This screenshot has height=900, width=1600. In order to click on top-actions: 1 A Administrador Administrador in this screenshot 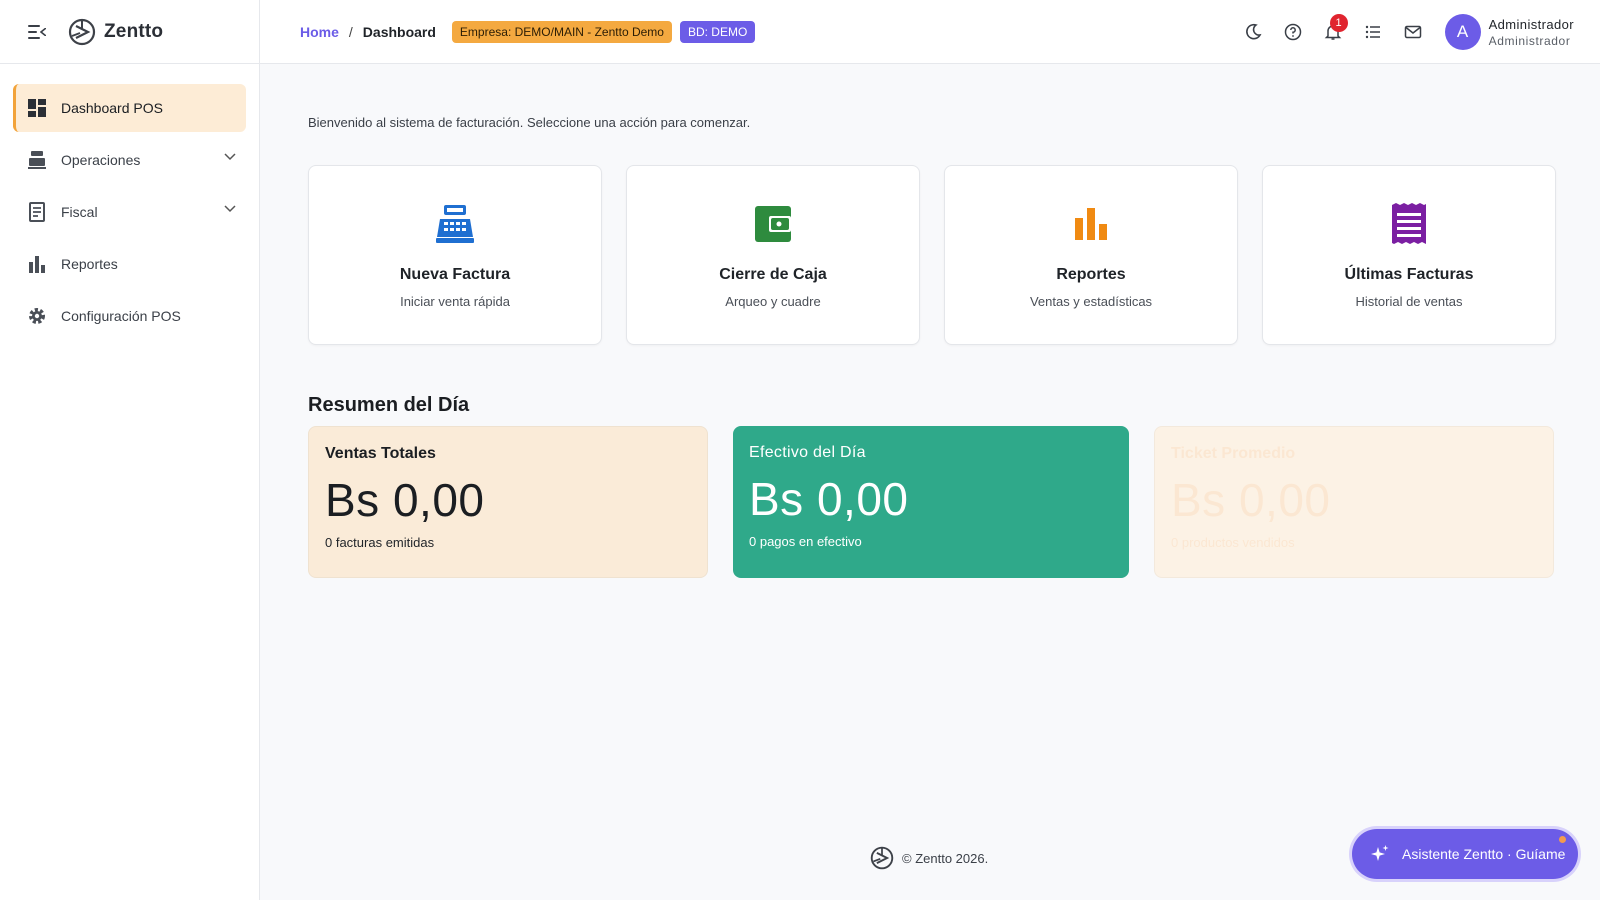, I will do `click(1416, 32)`.